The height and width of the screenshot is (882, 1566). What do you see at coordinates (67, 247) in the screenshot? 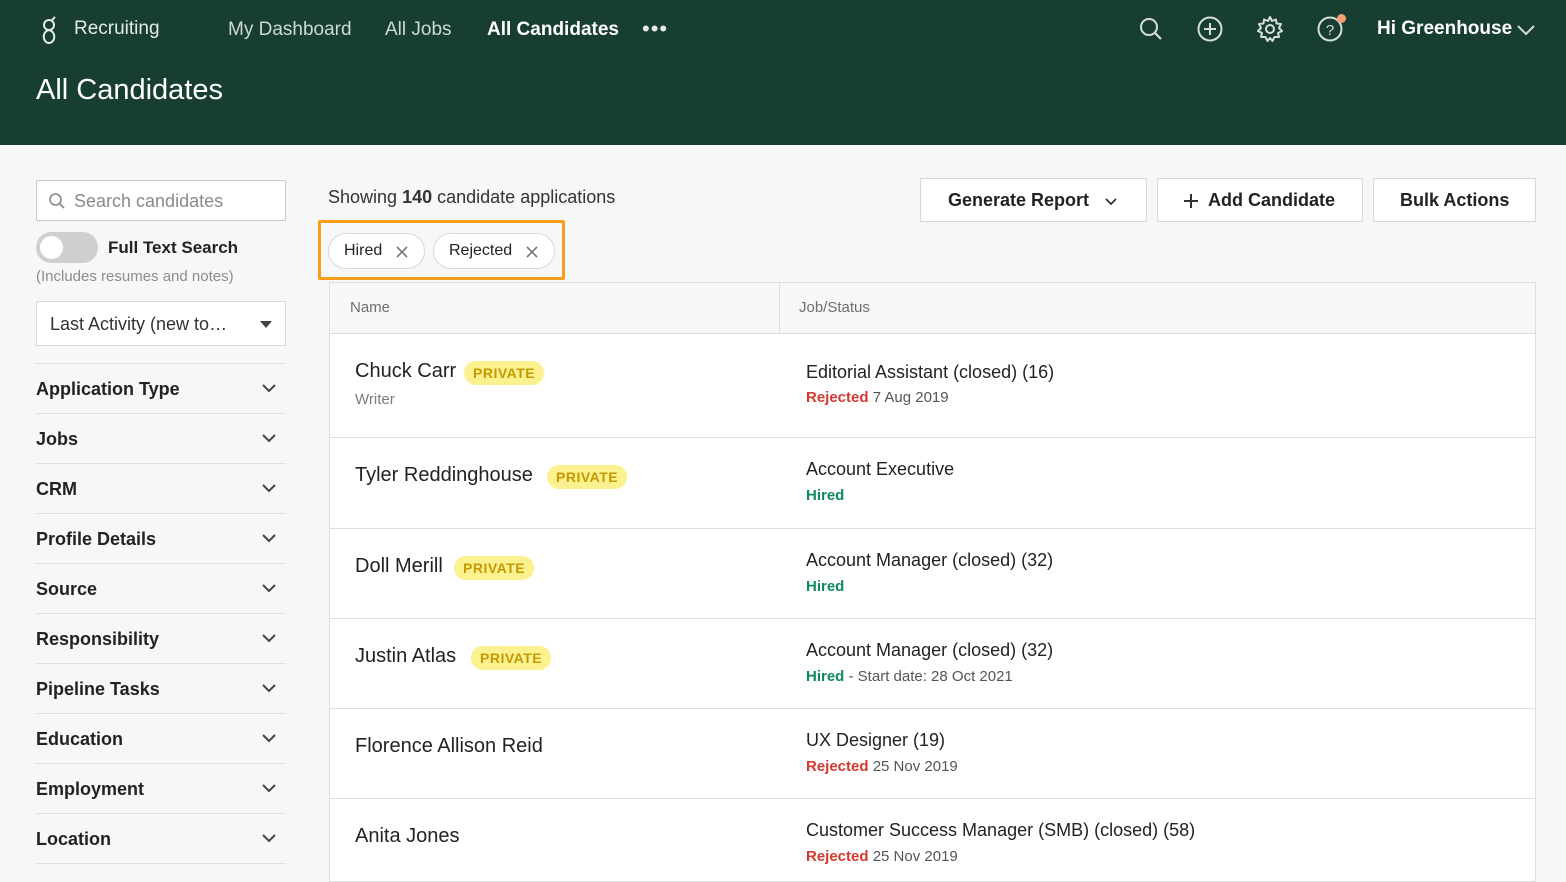
I see `full-text-search-toggle` at bounding box center [67, 247].